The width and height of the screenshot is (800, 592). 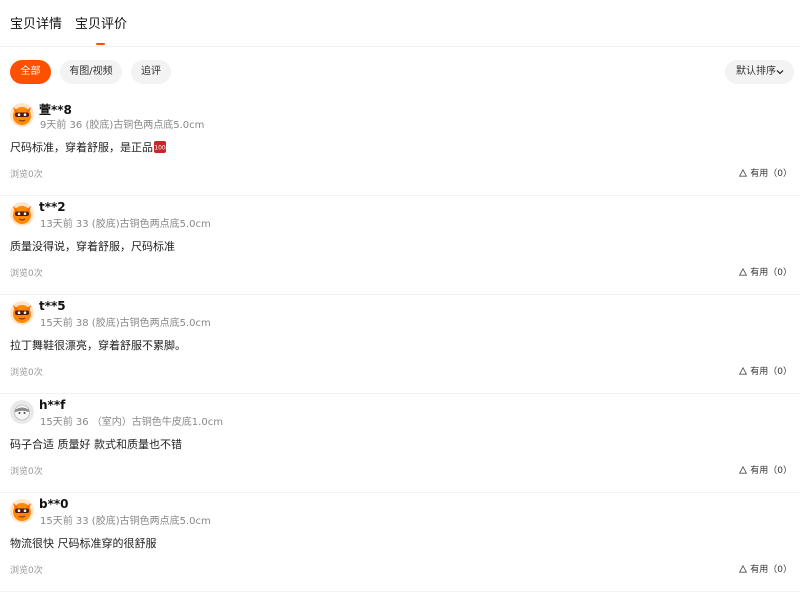 I want to click on review-text: 物流很快 尺码标准穿的很舒服, so click(x=83, y=543).